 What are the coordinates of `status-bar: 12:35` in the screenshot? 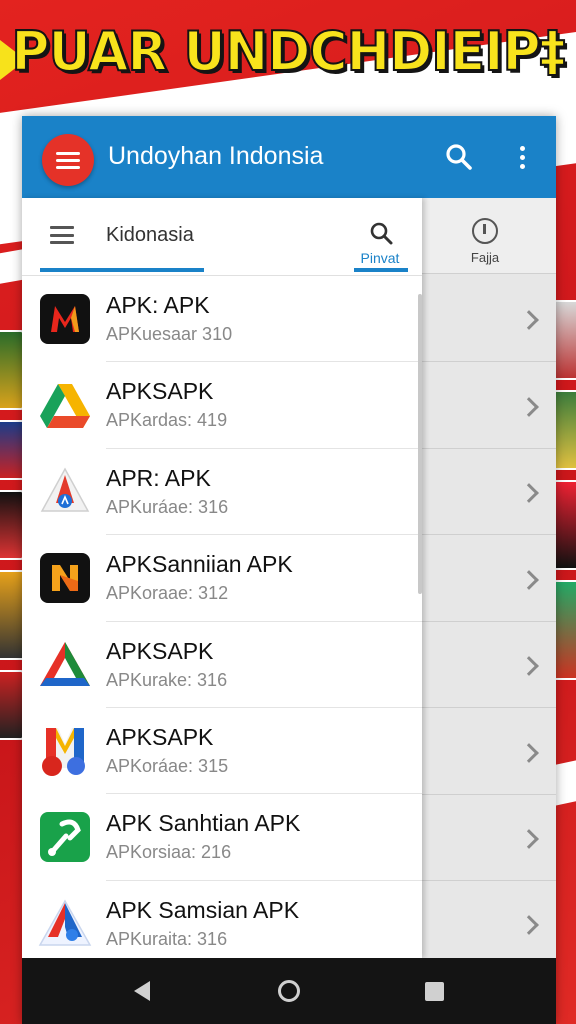 It's located at (501, 103).